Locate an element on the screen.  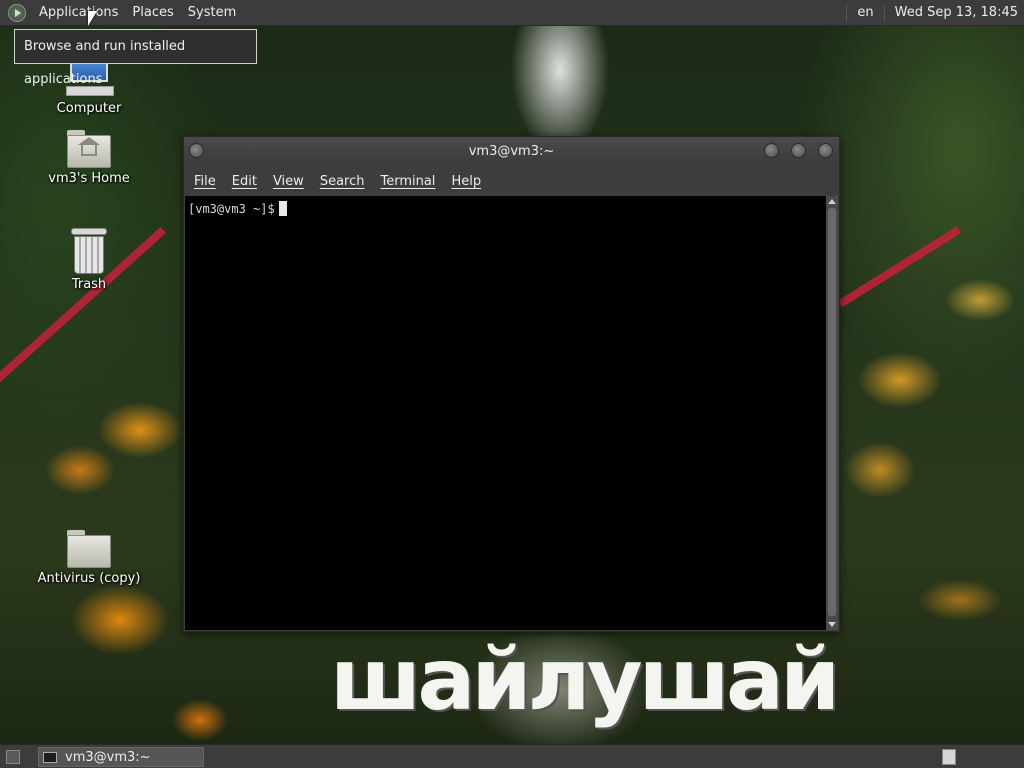
text-cursor is located at coordinates (282, 208).